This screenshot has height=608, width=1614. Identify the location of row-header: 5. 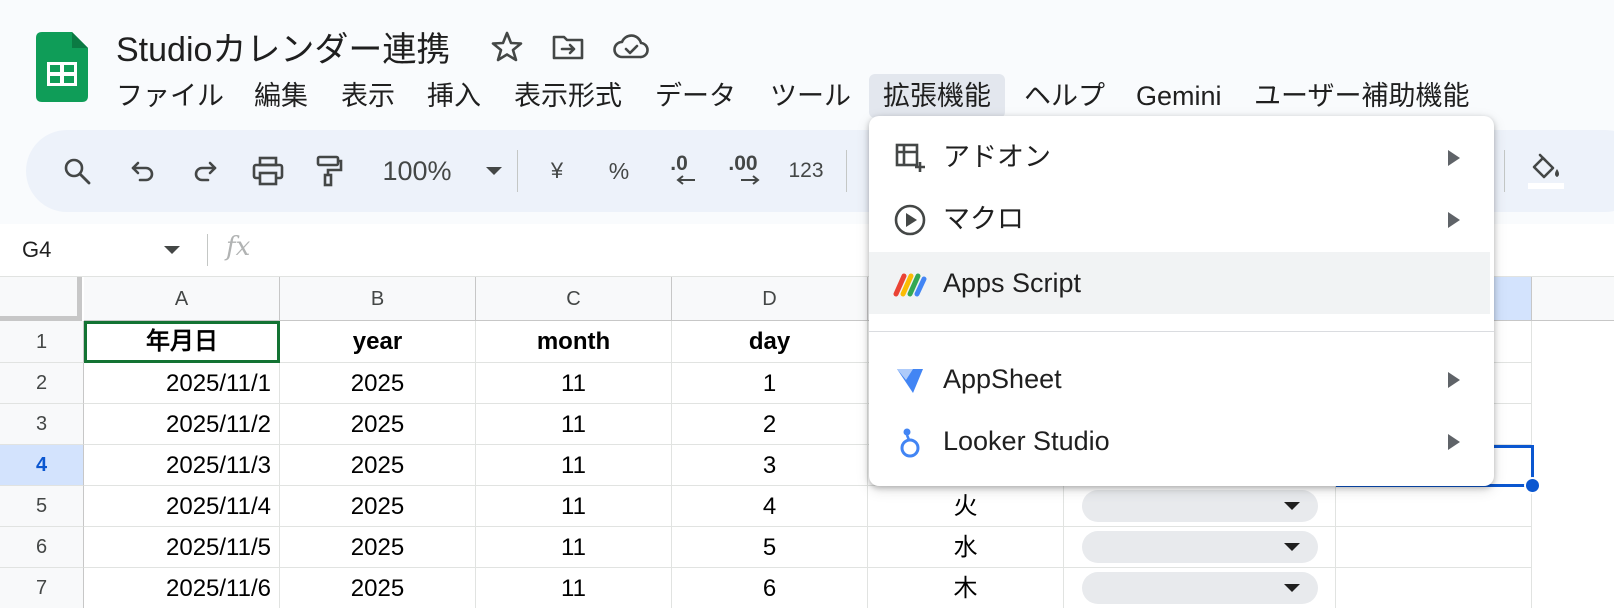
(42, 506).